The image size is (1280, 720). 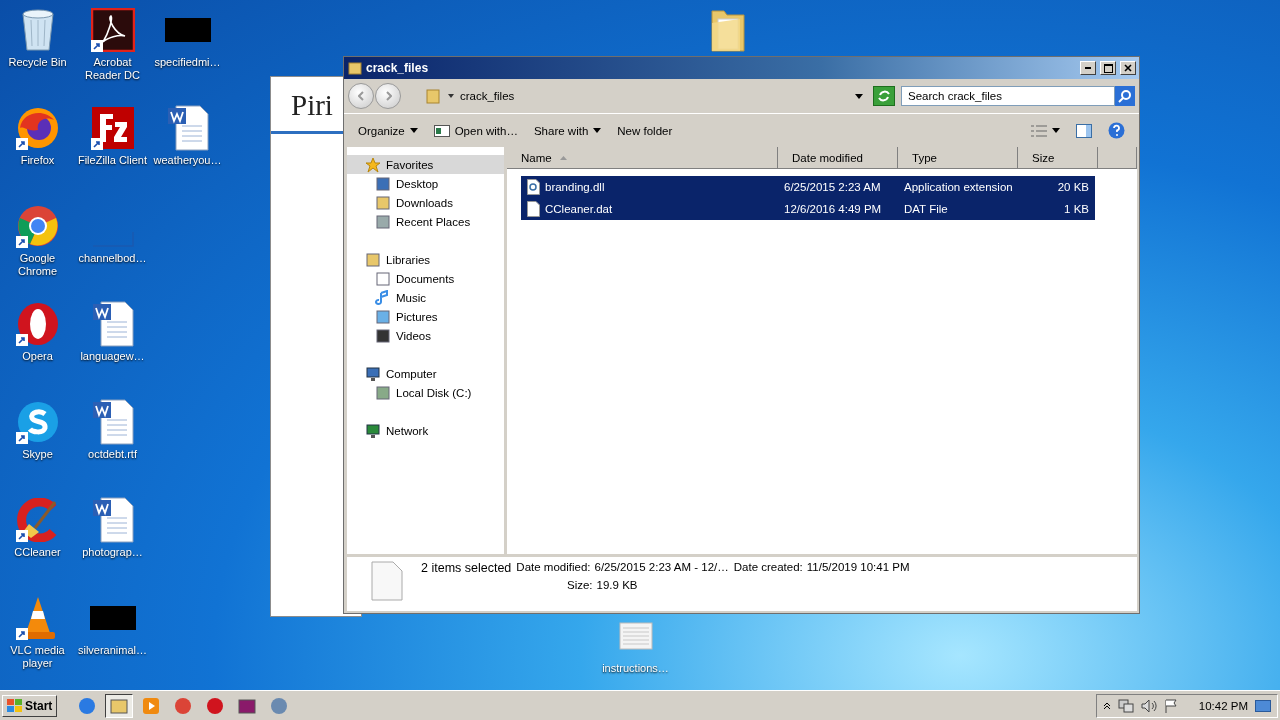 What do you see at coordinates (635, 636) in the screenshot?
I see `text-file-icon` at bounding box center [635, 636].